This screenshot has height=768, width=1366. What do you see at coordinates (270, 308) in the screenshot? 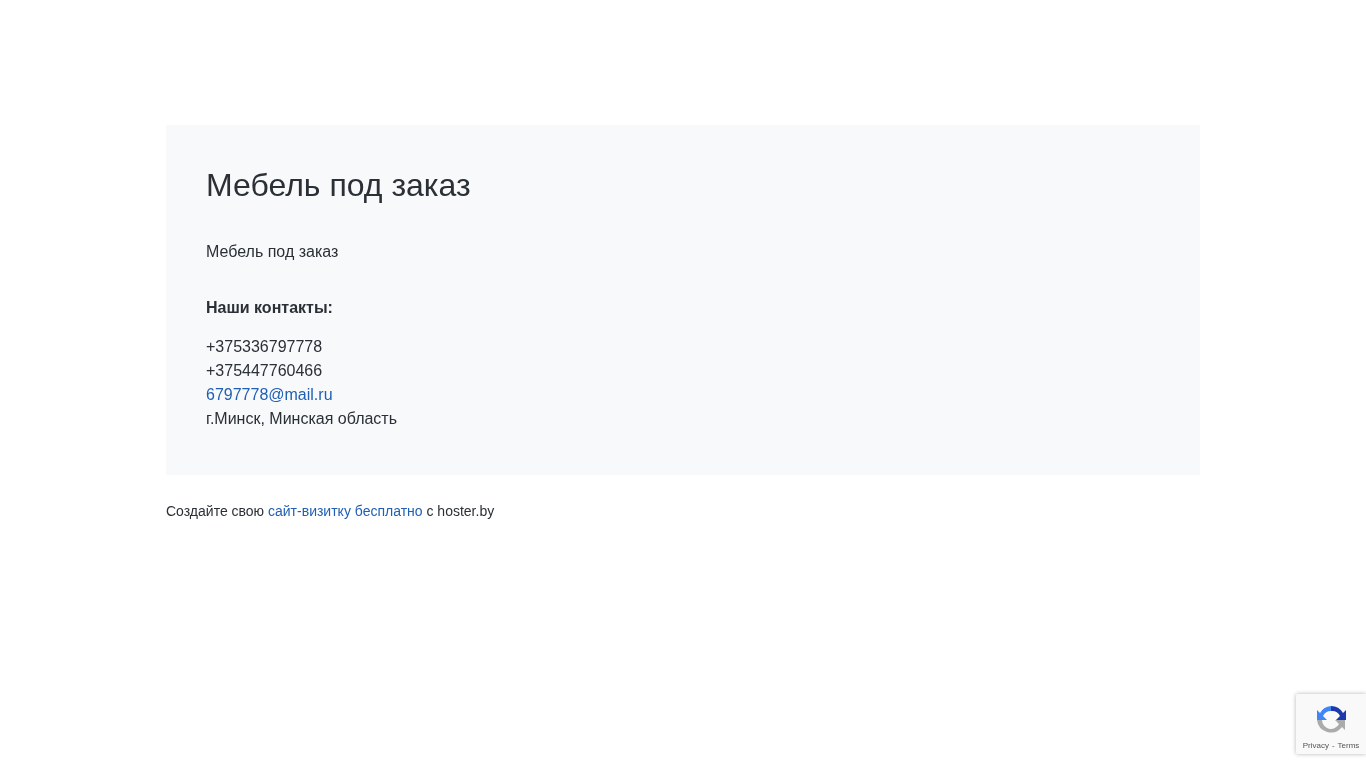
I see `contacts-heading: Наши контакты:` at bounding box center [270, 308].